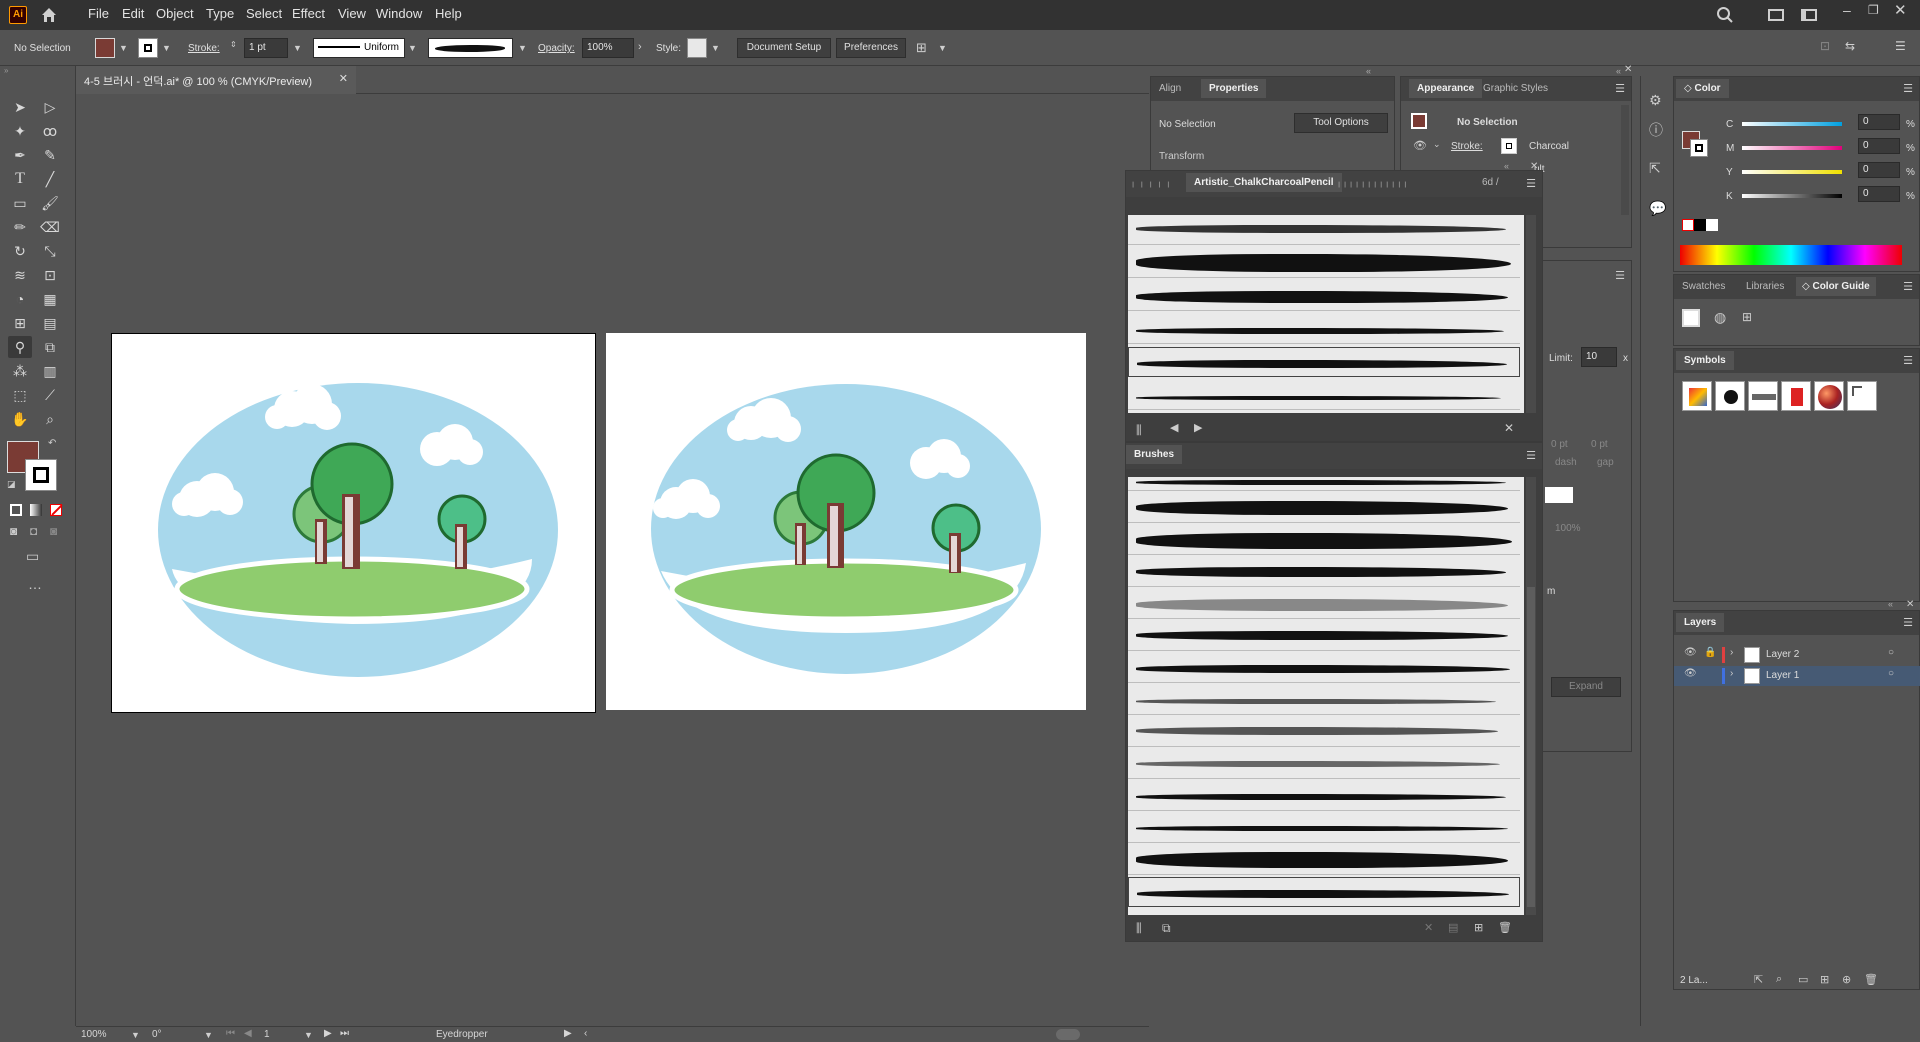  I want to click on clipping-mask-icon: ▭, so click(1803, 979).